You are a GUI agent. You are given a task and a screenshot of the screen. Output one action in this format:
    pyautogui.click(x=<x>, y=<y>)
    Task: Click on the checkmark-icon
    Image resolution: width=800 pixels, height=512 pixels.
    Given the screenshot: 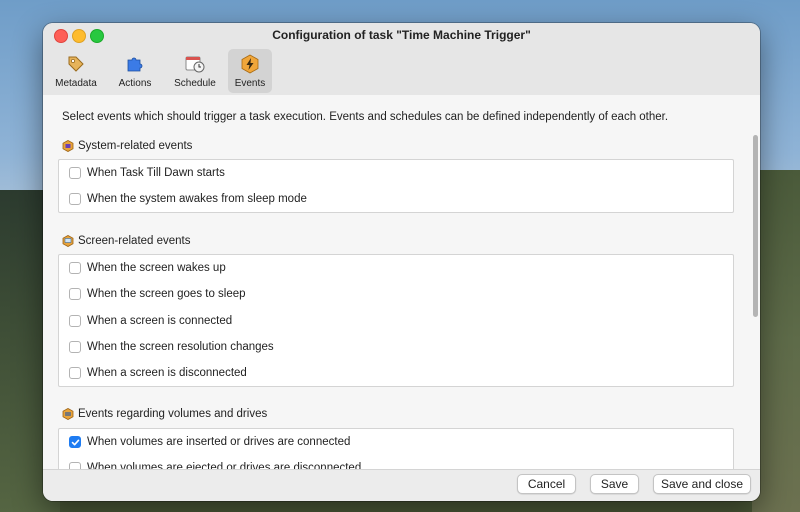 What is the action you would take?
    pyautogui.click(x=75, y=442)
    